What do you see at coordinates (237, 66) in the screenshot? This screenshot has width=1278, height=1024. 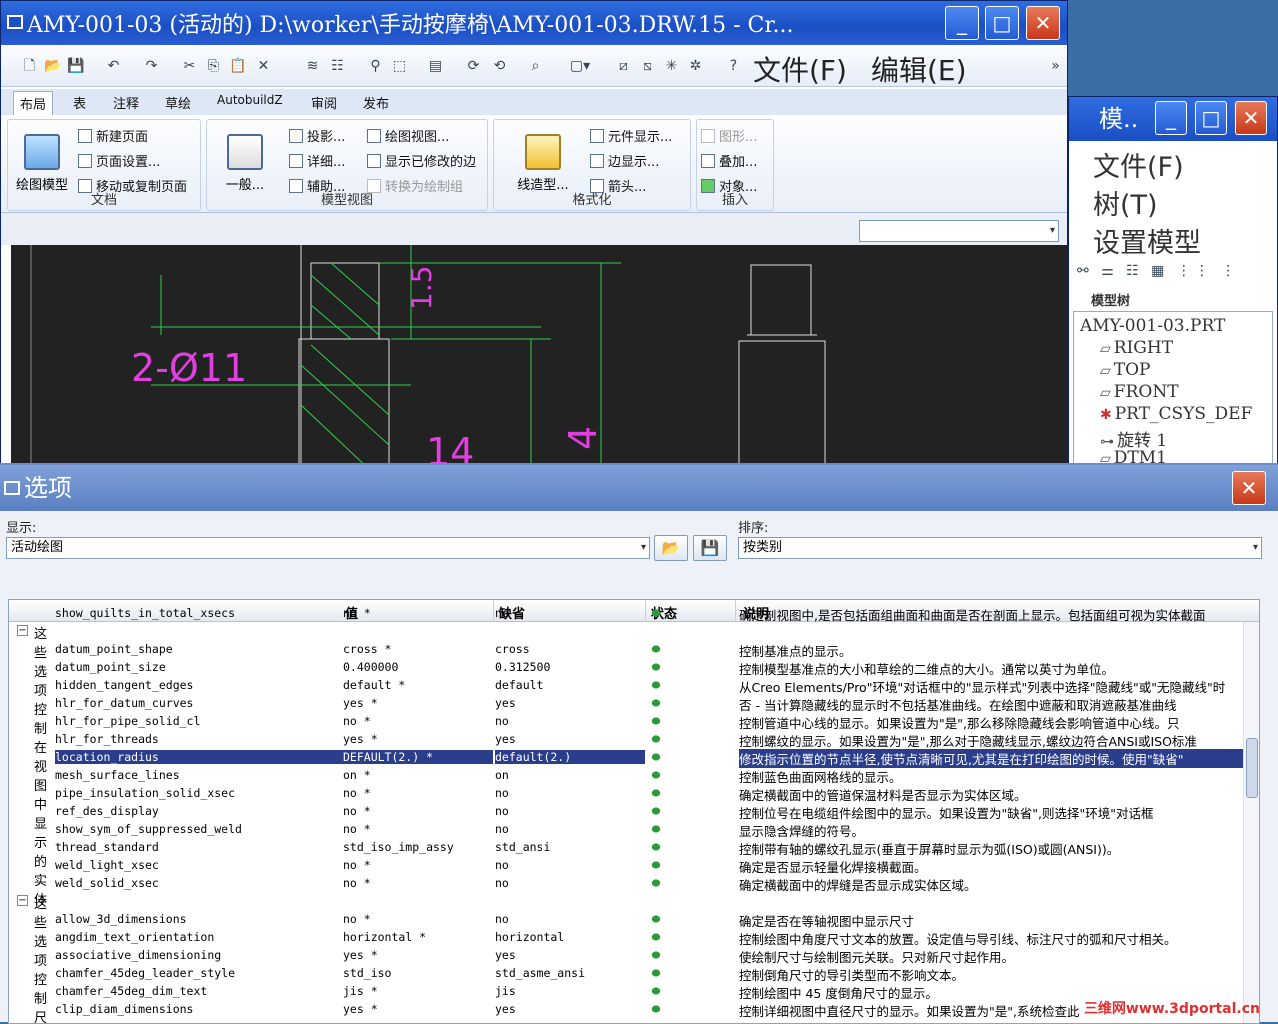 I see `paste-icon: 📋` at bounding box center [237, 66].